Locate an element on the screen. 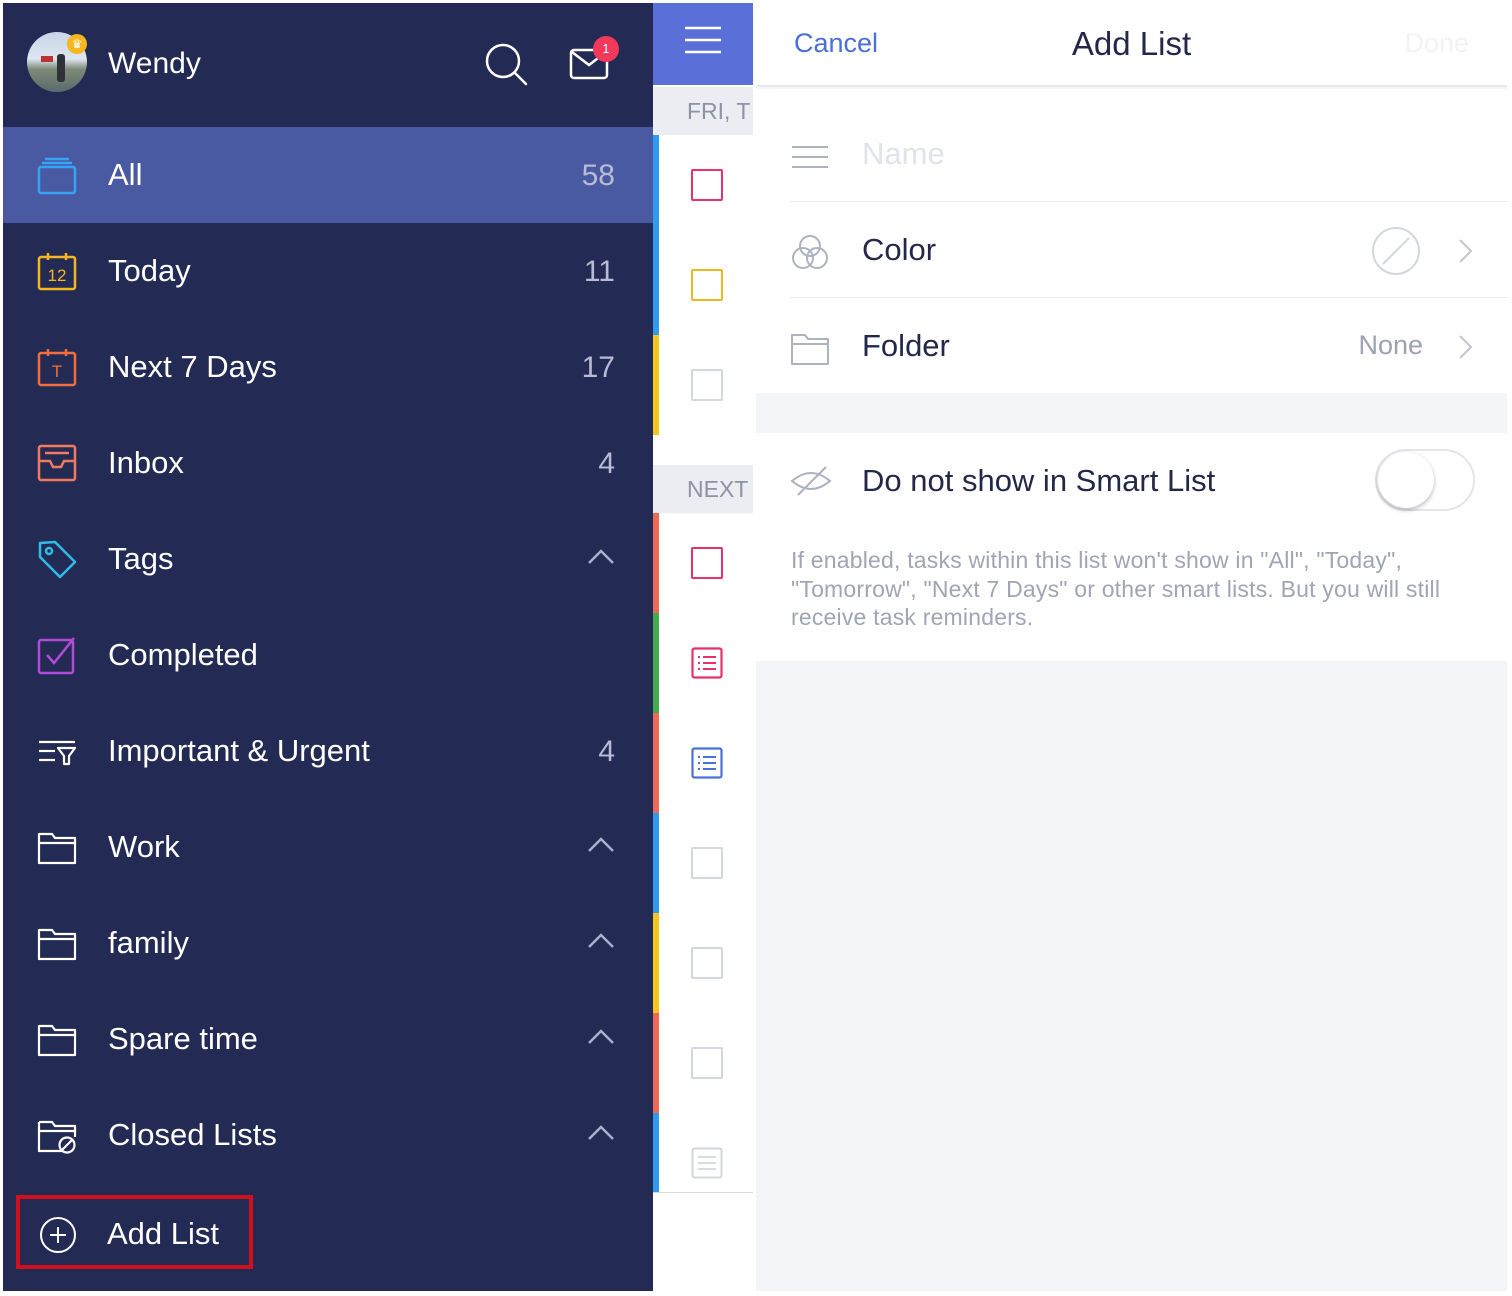 The image size is (1512, 1296). sidebar-item-today: 12 Today 11 is located at coordinates (328, 271).